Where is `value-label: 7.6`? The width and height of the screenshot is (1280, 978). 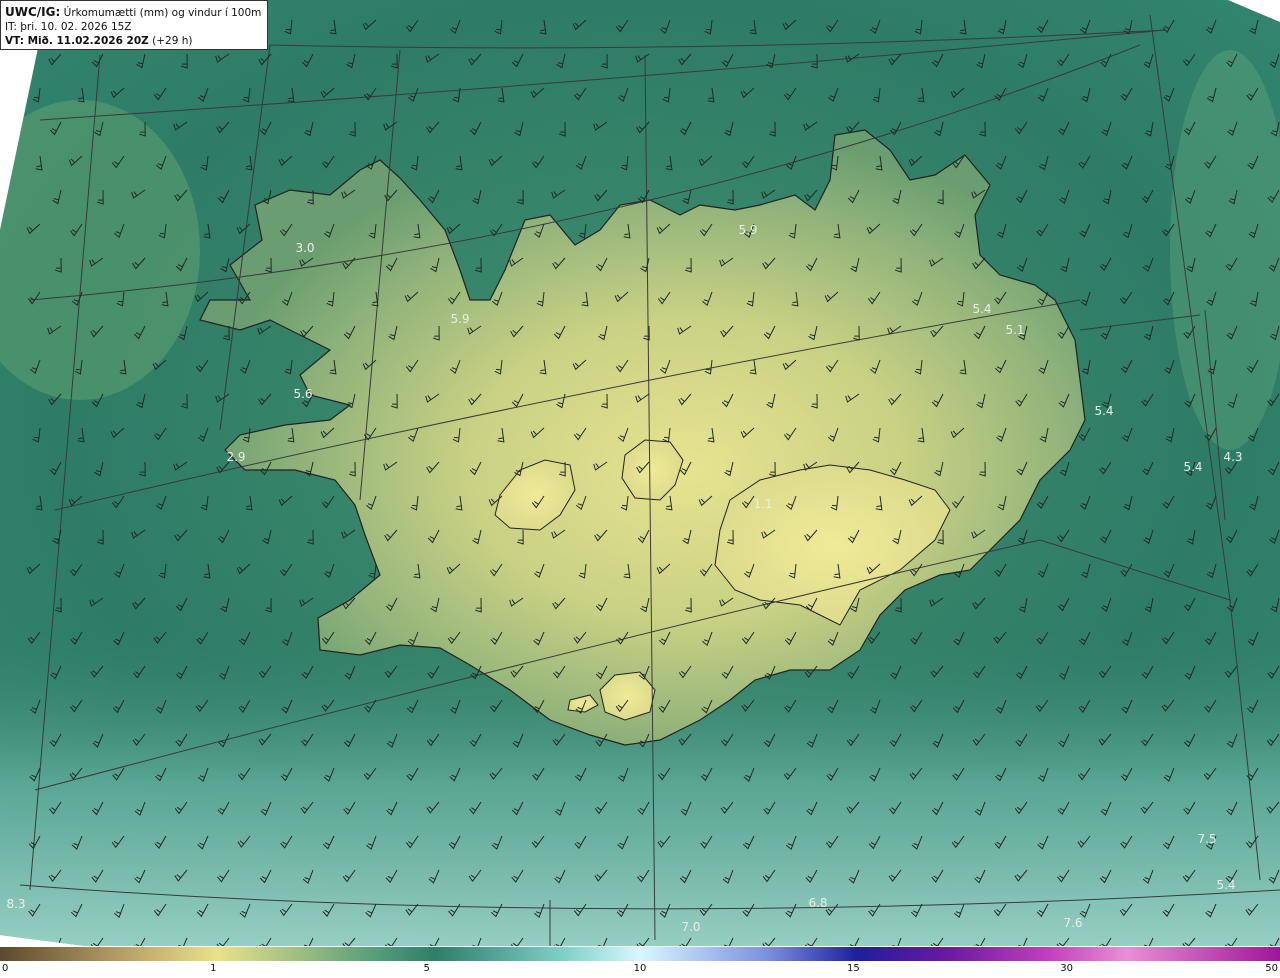
value-label: 7.6 is located at coordinates (1072, 923).